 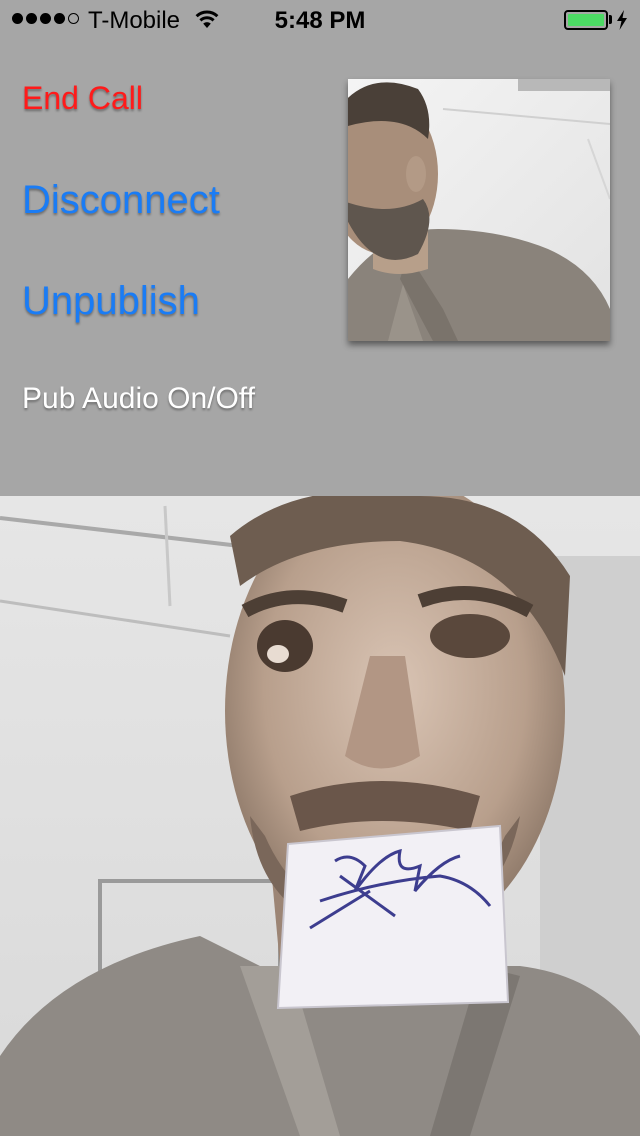 What do you see at coordinates (121, 200) in the screenshot?
I see `disconnect-button: Disconnect` at bounding box center [121, 200].